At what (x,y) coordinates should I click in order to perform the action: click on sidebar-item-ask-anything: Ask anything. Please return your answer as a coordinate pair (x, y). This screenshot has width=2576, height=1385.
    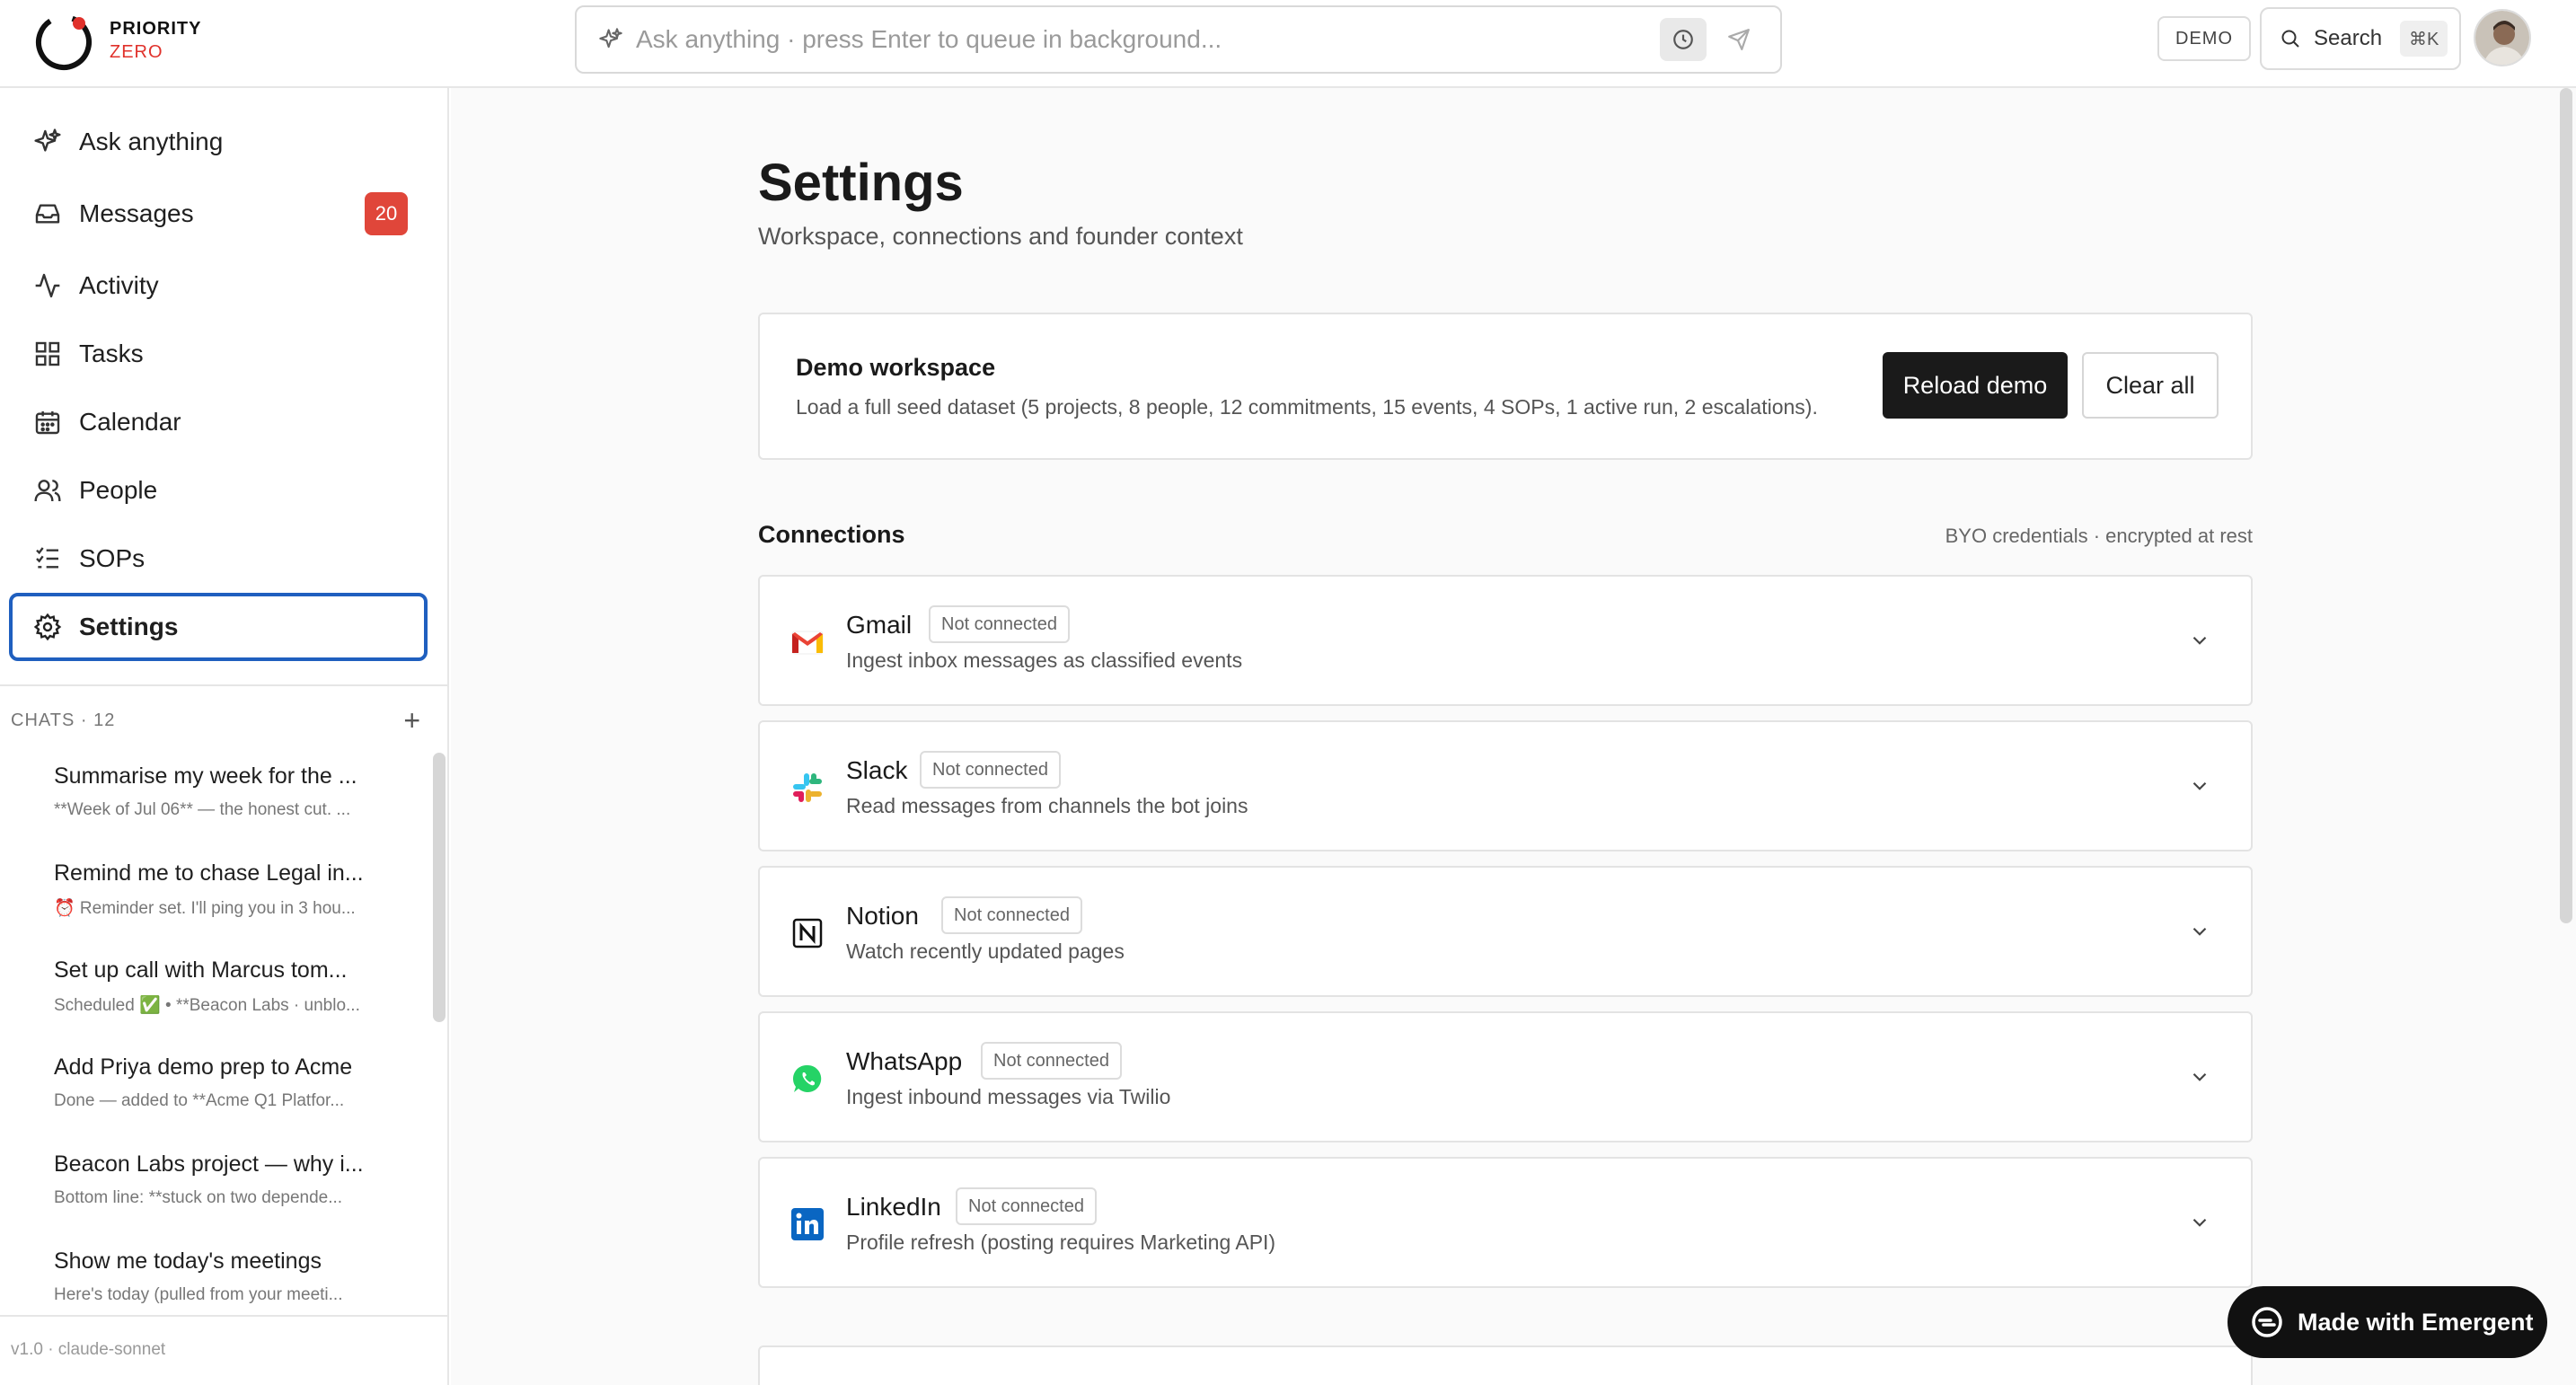
    Looking at the image, I should click on (218, 142).